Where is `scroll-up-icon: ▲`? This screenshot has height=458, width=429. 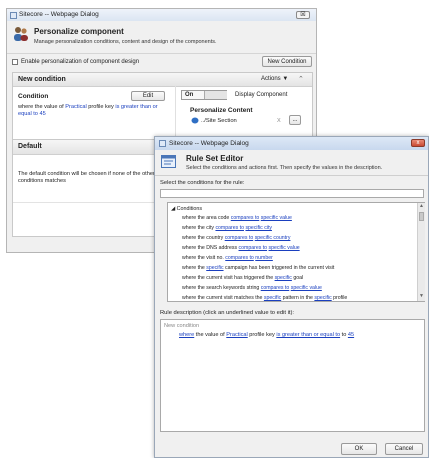 scroll-up-icon: ▲ is located at coordinates (421, 206).